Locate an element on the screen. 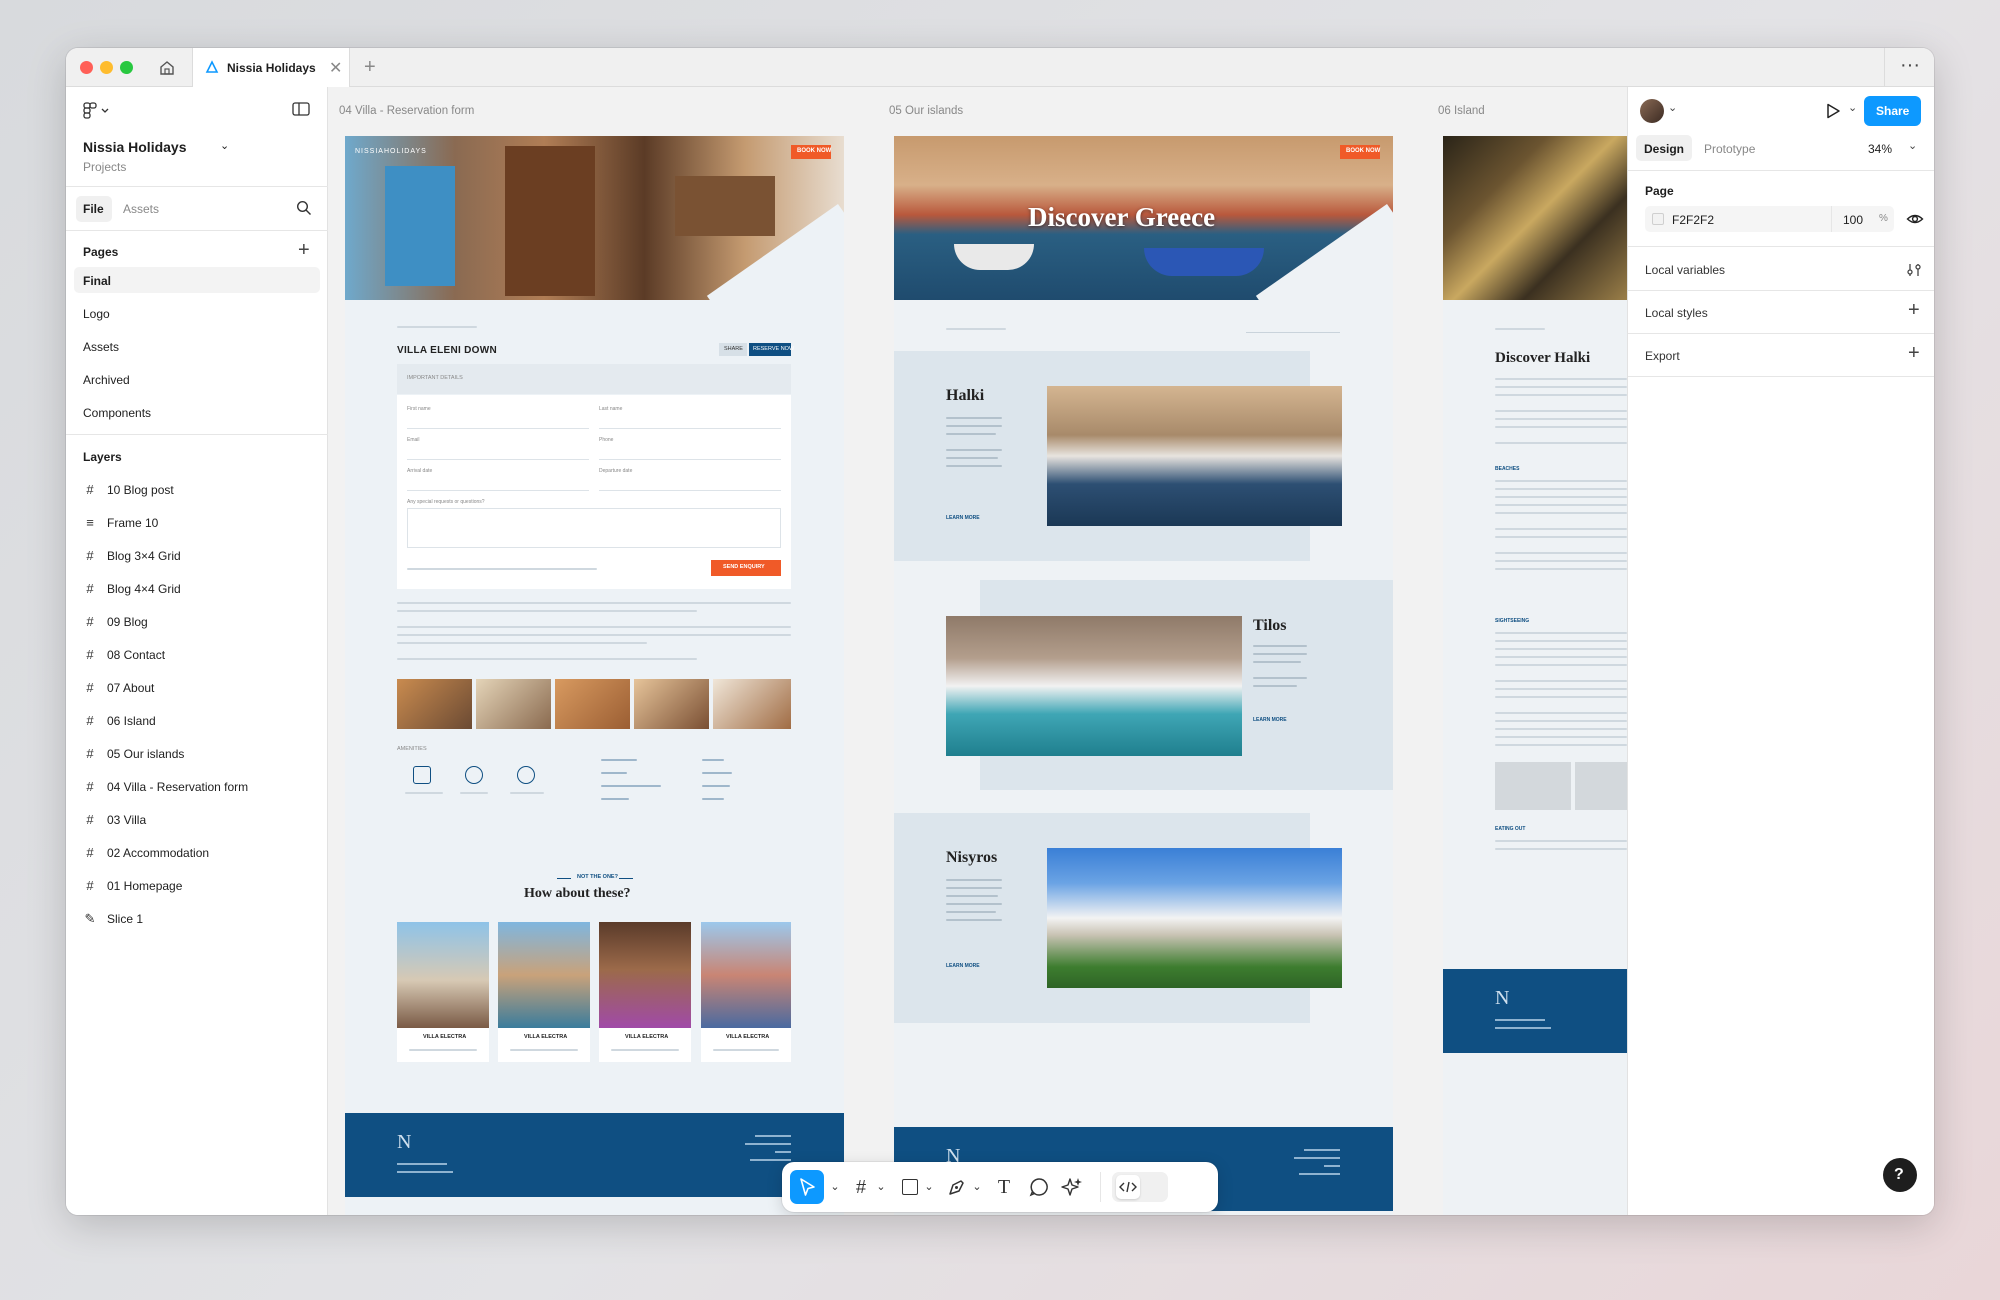  play-icon is located at coordinates (1833, 111).